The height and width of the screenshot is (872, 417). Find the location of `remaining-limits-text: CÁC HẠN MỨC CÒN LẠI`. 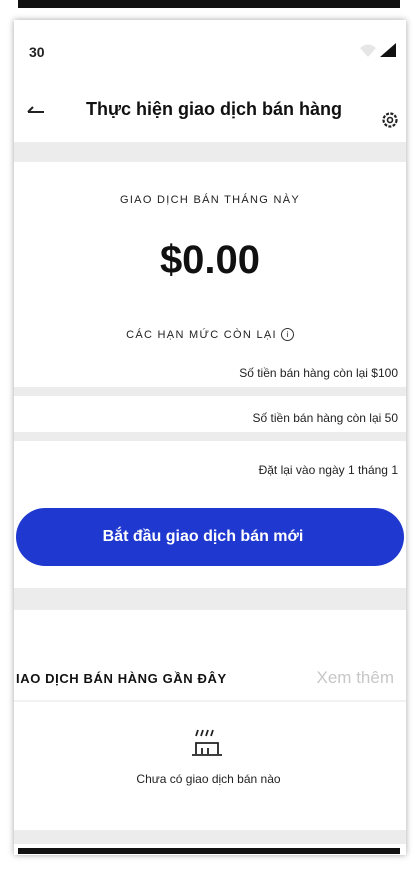

remaining-limits-text: CÁC HẠN MỨC CÒN LẠI is located at coordinates (201, 335).